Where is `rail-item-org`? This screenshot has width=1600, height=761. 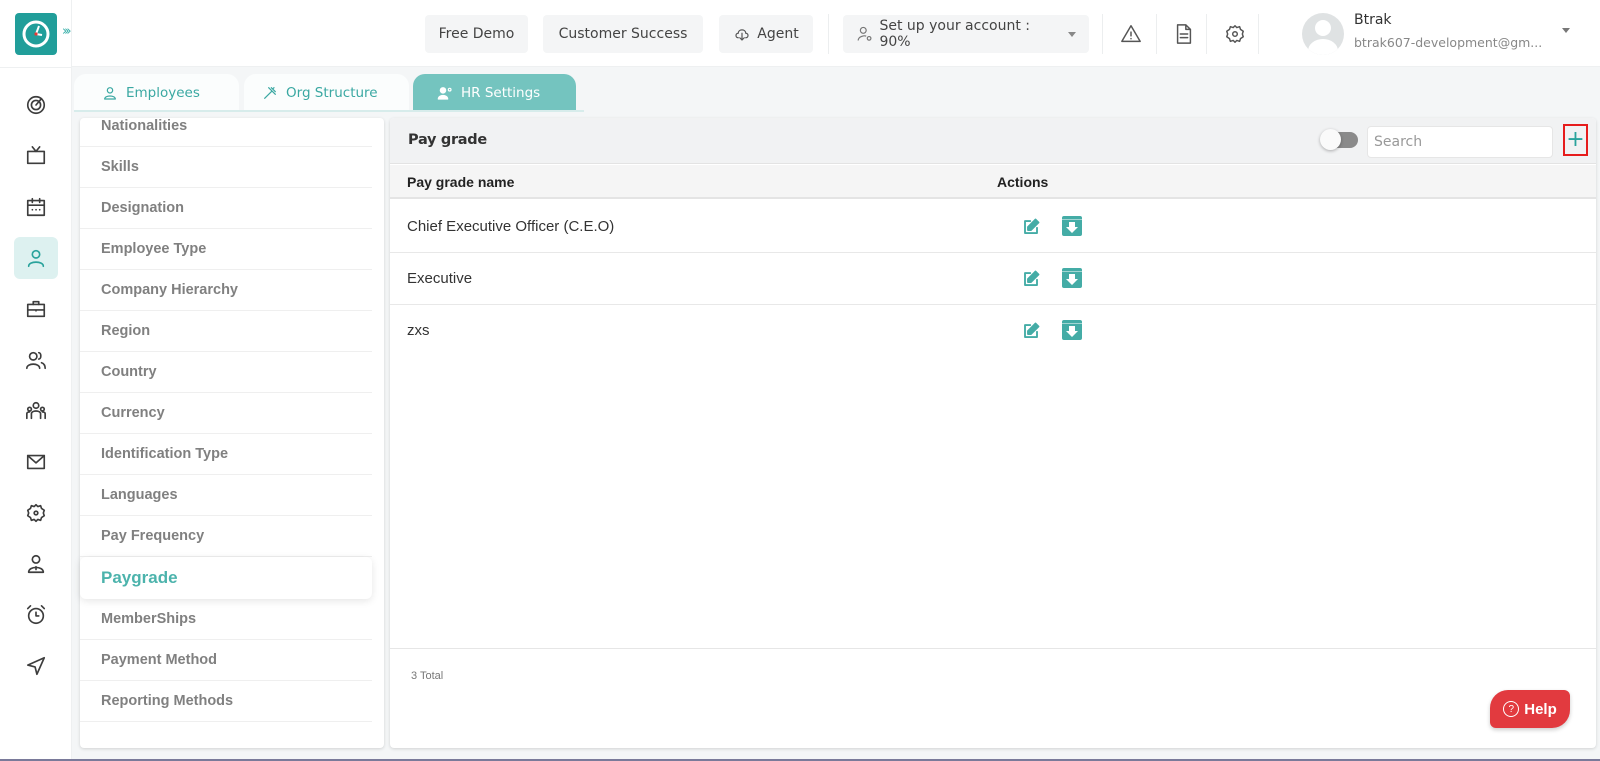
rail-item-org is located at coordinates (36, 411).